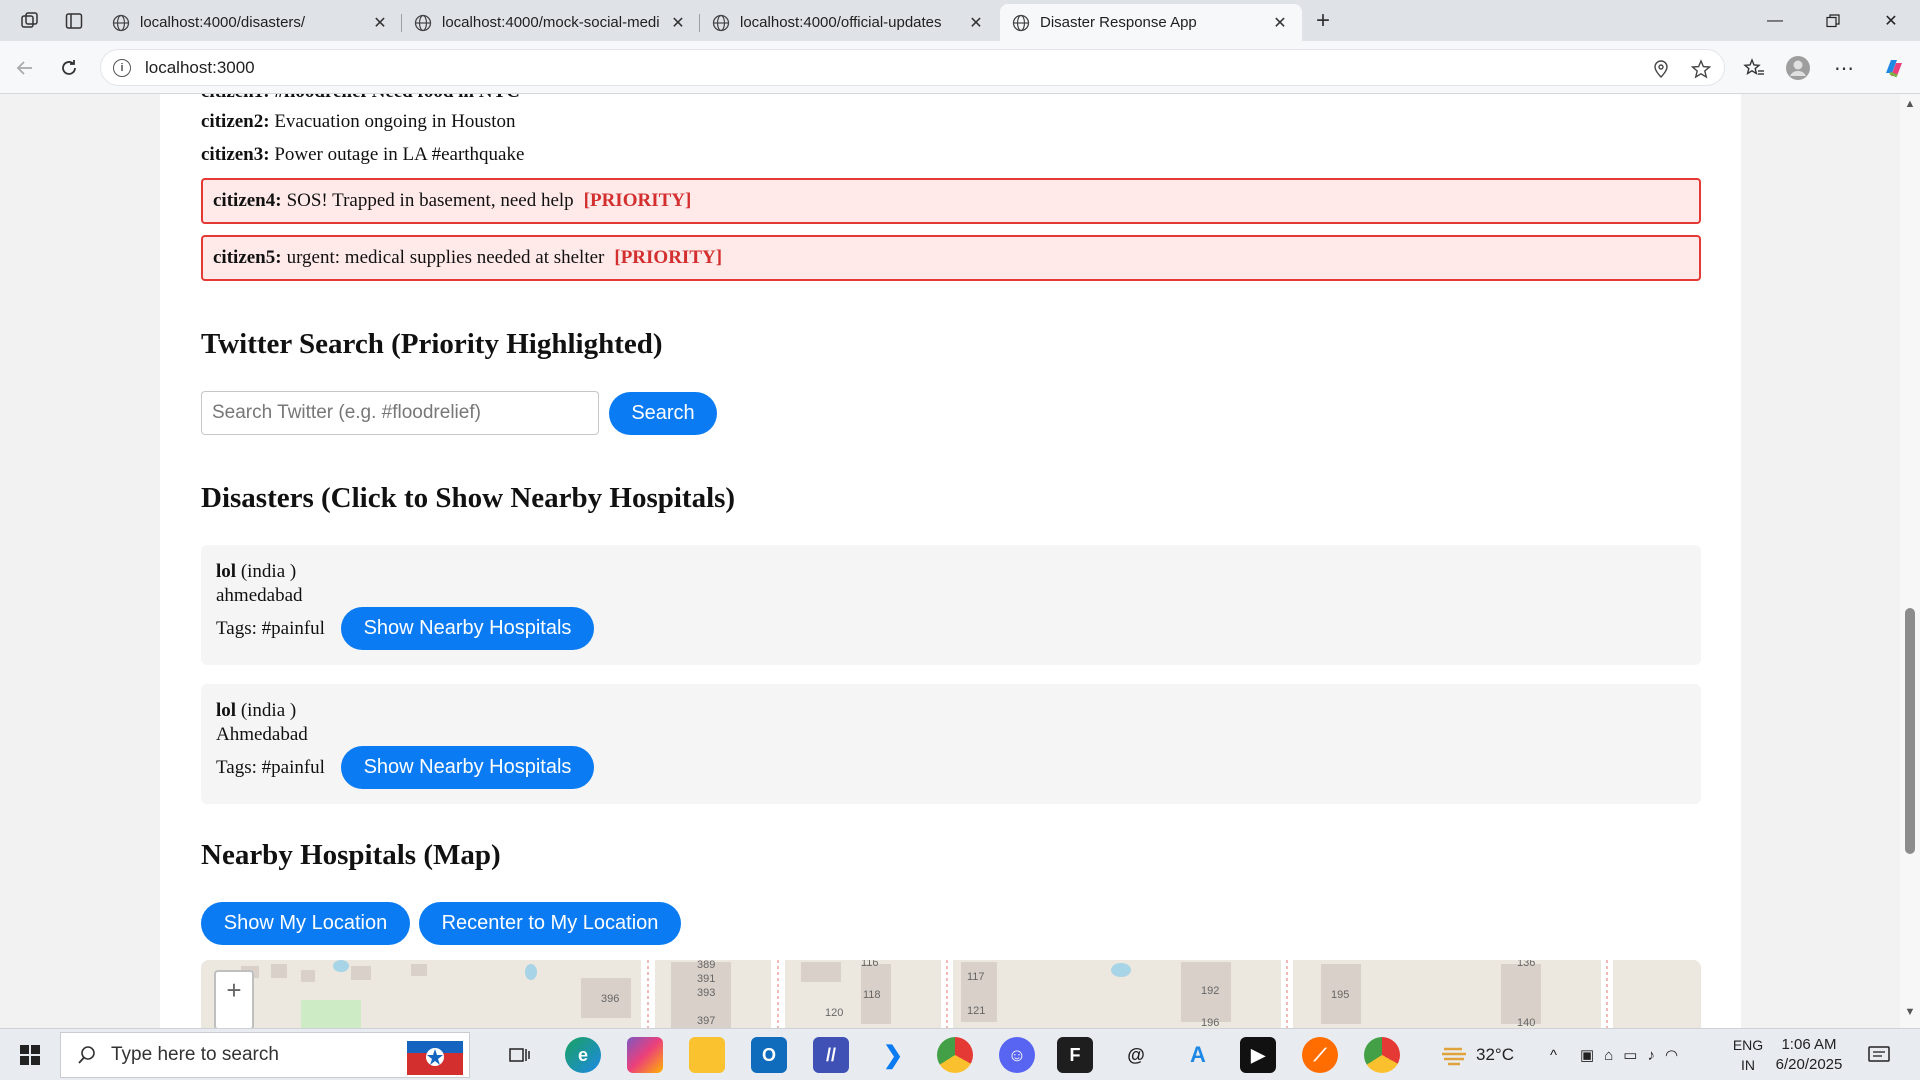 Image resolution: width=1920 pixels, height=1080 pixels. Describe the element at coordinates (400, 413) in the screenshot. I see `twitter-search-input` at that location.